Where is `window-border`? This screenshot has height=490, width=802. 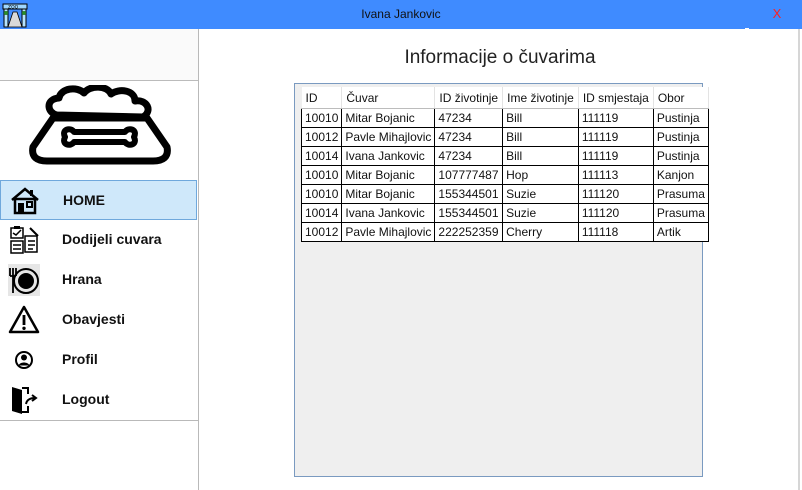 window-border is located at coordinates (799, 259).